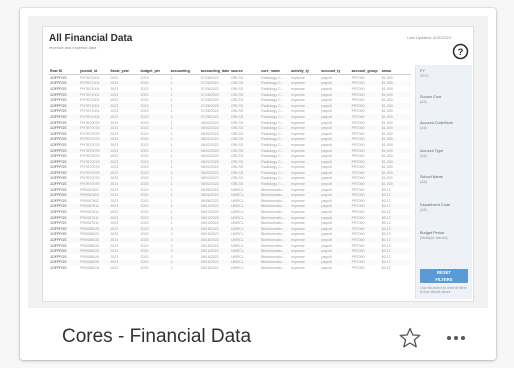 The image size is (514, 368). I want to click on filter-label: Budget Period, so click(432, 233).